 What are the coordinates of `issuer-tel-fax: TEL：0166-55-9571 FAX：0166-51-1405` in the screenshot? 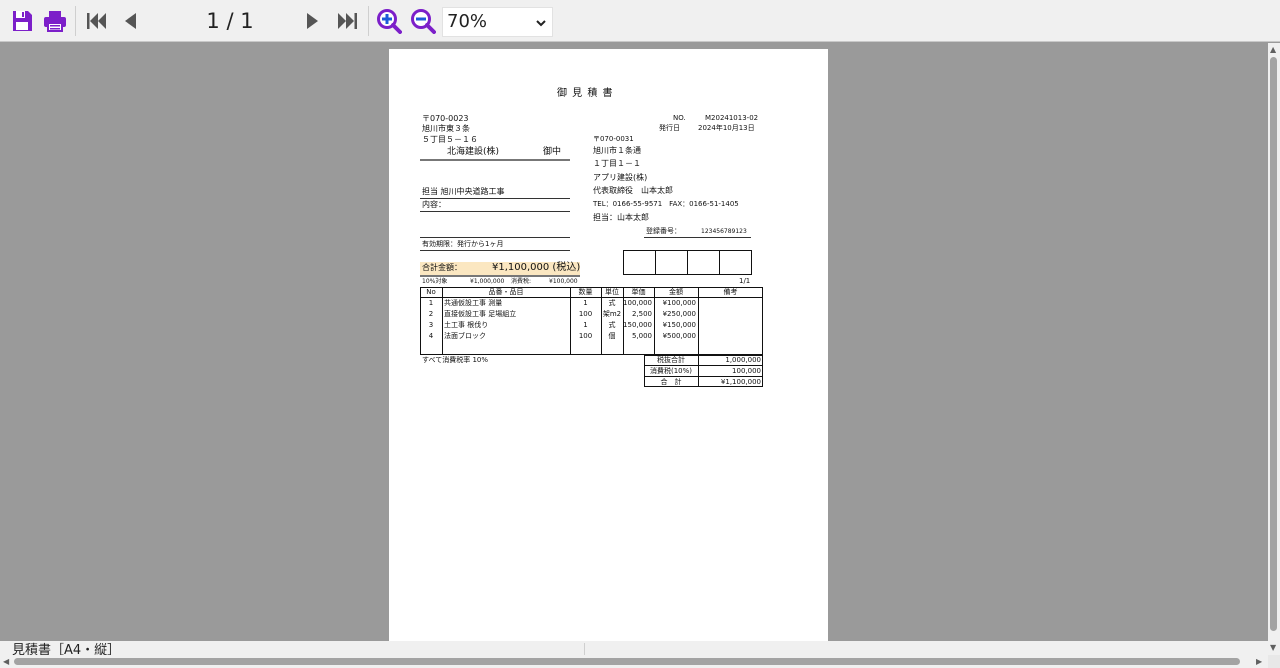 It's located at (666, 204).